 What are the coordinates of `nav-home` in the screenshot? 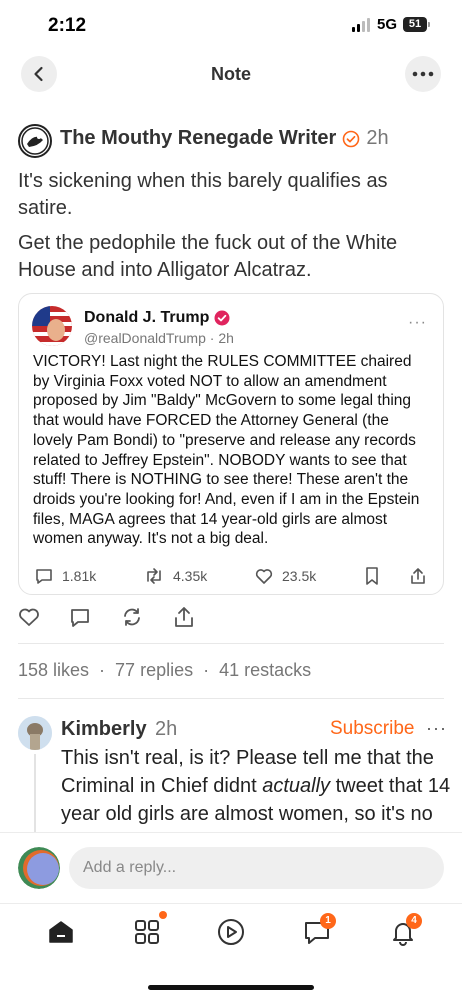 It's located at (61, 932).